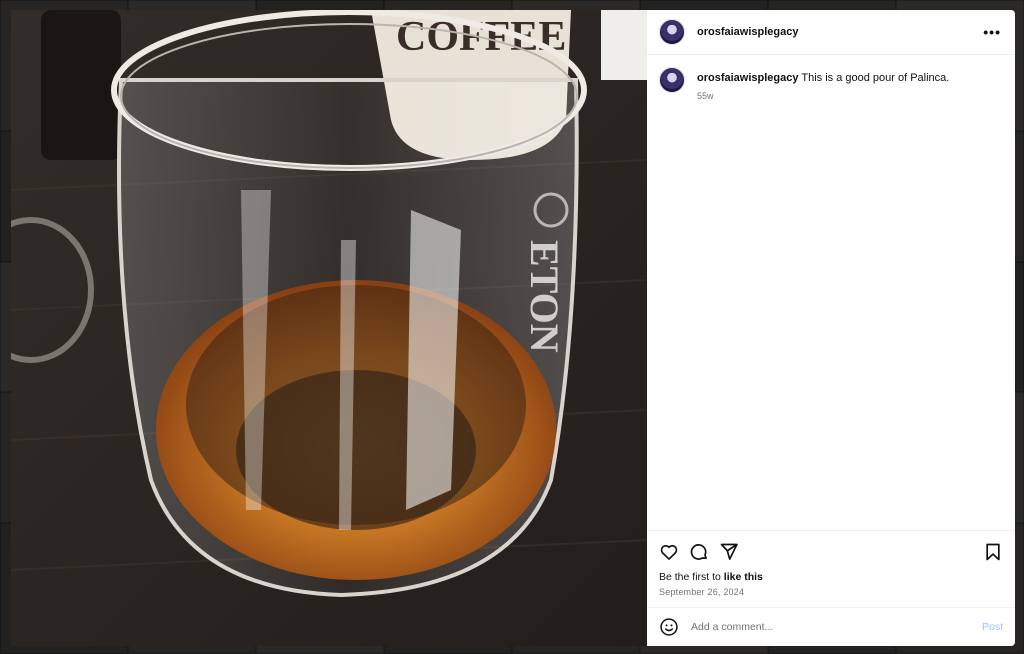 The image size is (1024, 654). Describe the element at coordinates (993, 552) in the screenshot. I see `bookmark-icon` at that location.